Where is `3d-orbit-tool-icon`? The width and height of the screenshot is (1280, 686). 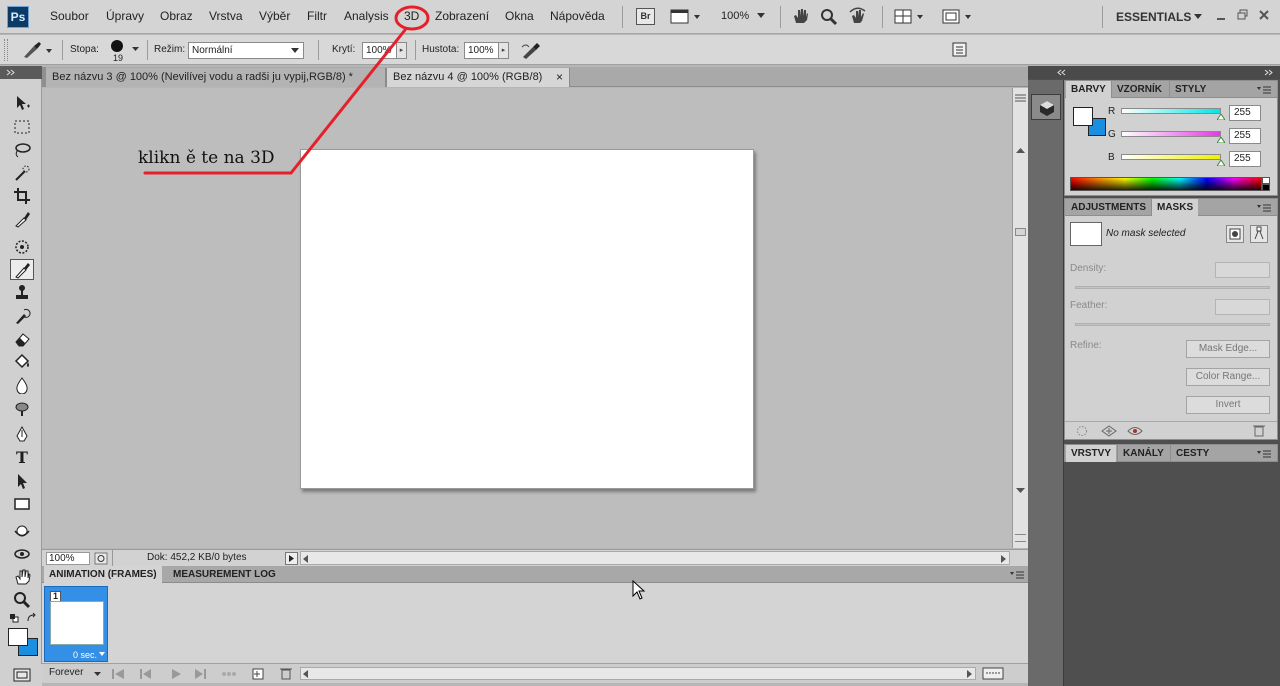 3d-orbit-tool-icon is located at coordinates (22, 553).